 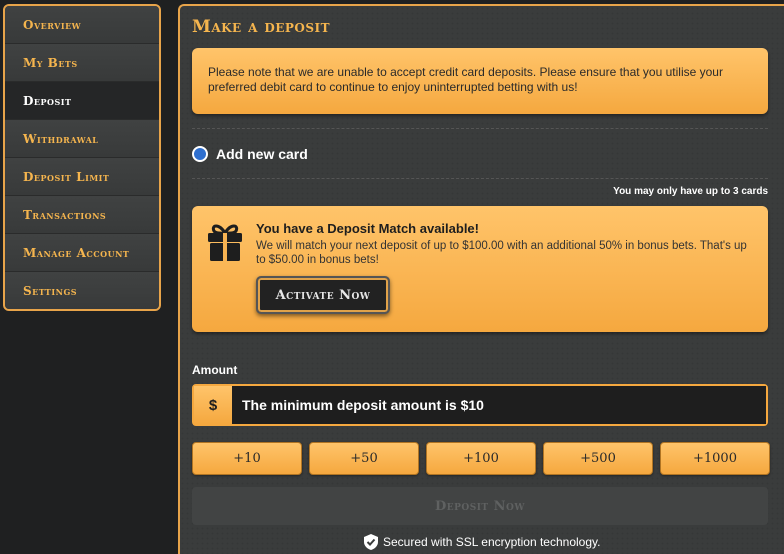 I want to click on ssl-notice: Secured with SSL encryption technology., so click(x=482, y=542).